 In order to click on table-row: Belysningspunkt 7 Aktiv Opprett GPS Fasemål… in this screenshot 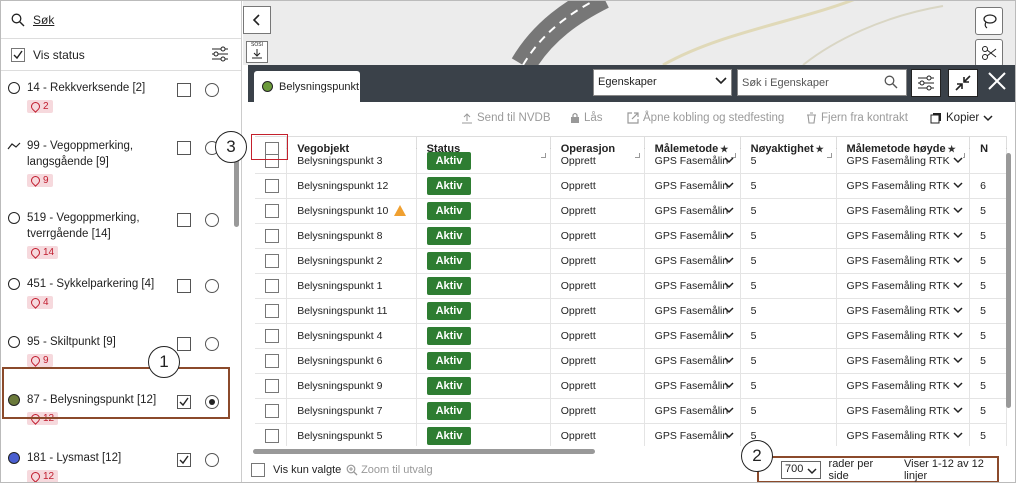, I will do `click(631, 411)`.